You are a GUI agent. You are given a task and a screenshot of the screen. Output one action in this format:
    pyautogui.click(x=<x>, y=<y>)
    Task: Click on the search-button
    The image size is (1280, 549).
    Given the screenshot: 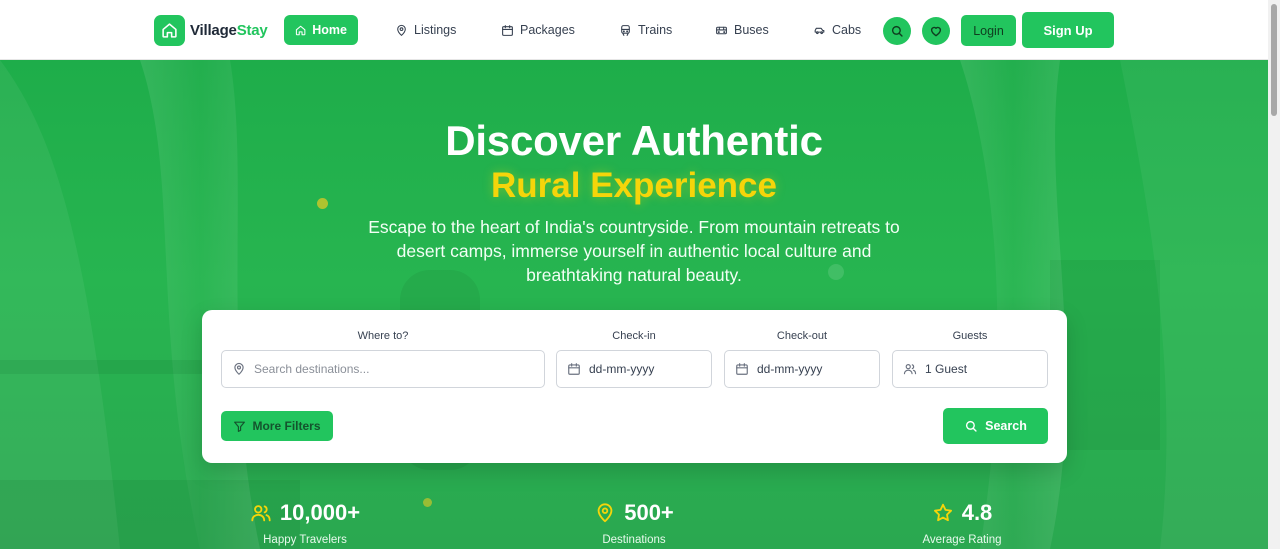 What is the action you would take?
    pyautogui.click(x=897, y=31)
    